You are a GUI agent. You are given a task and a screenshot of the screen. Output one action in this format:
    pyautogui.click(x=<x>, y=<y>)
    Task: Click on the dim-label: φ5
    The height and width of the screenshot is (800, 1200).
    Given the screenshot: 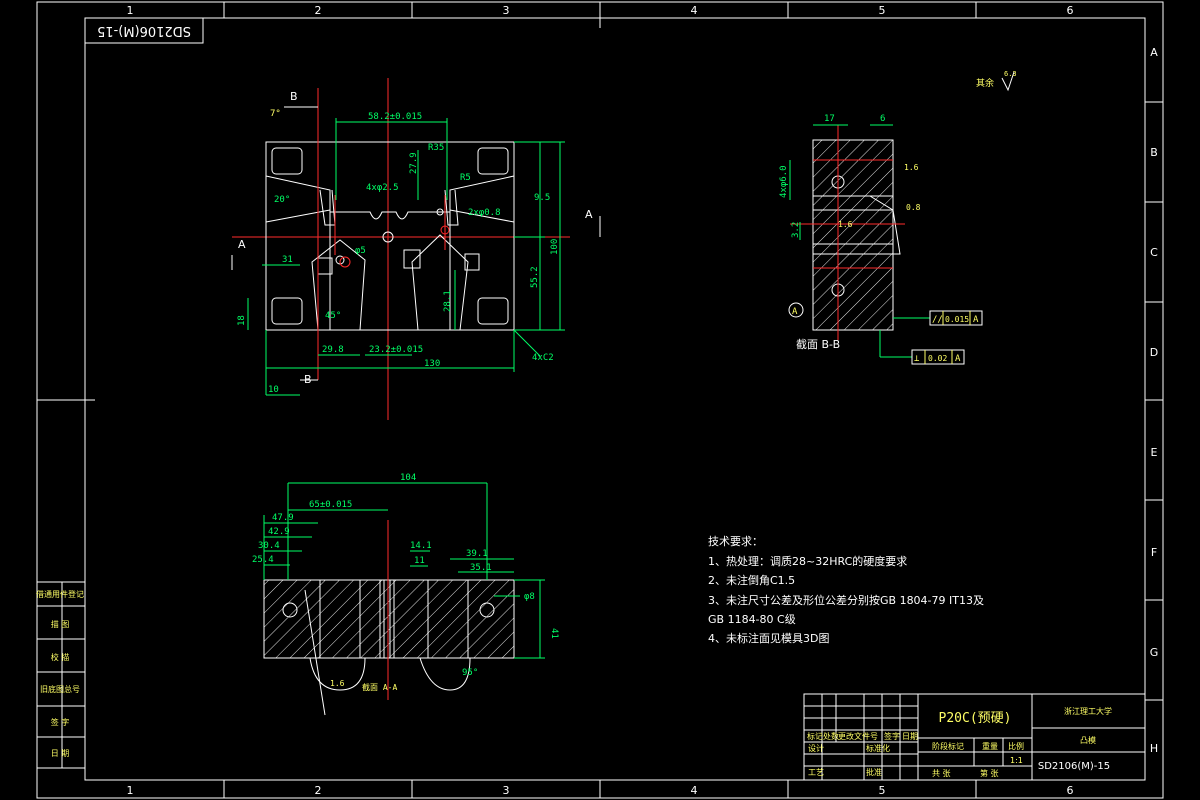 What is the action you would take?
    pyautogui.click(x=360, y=251)
    